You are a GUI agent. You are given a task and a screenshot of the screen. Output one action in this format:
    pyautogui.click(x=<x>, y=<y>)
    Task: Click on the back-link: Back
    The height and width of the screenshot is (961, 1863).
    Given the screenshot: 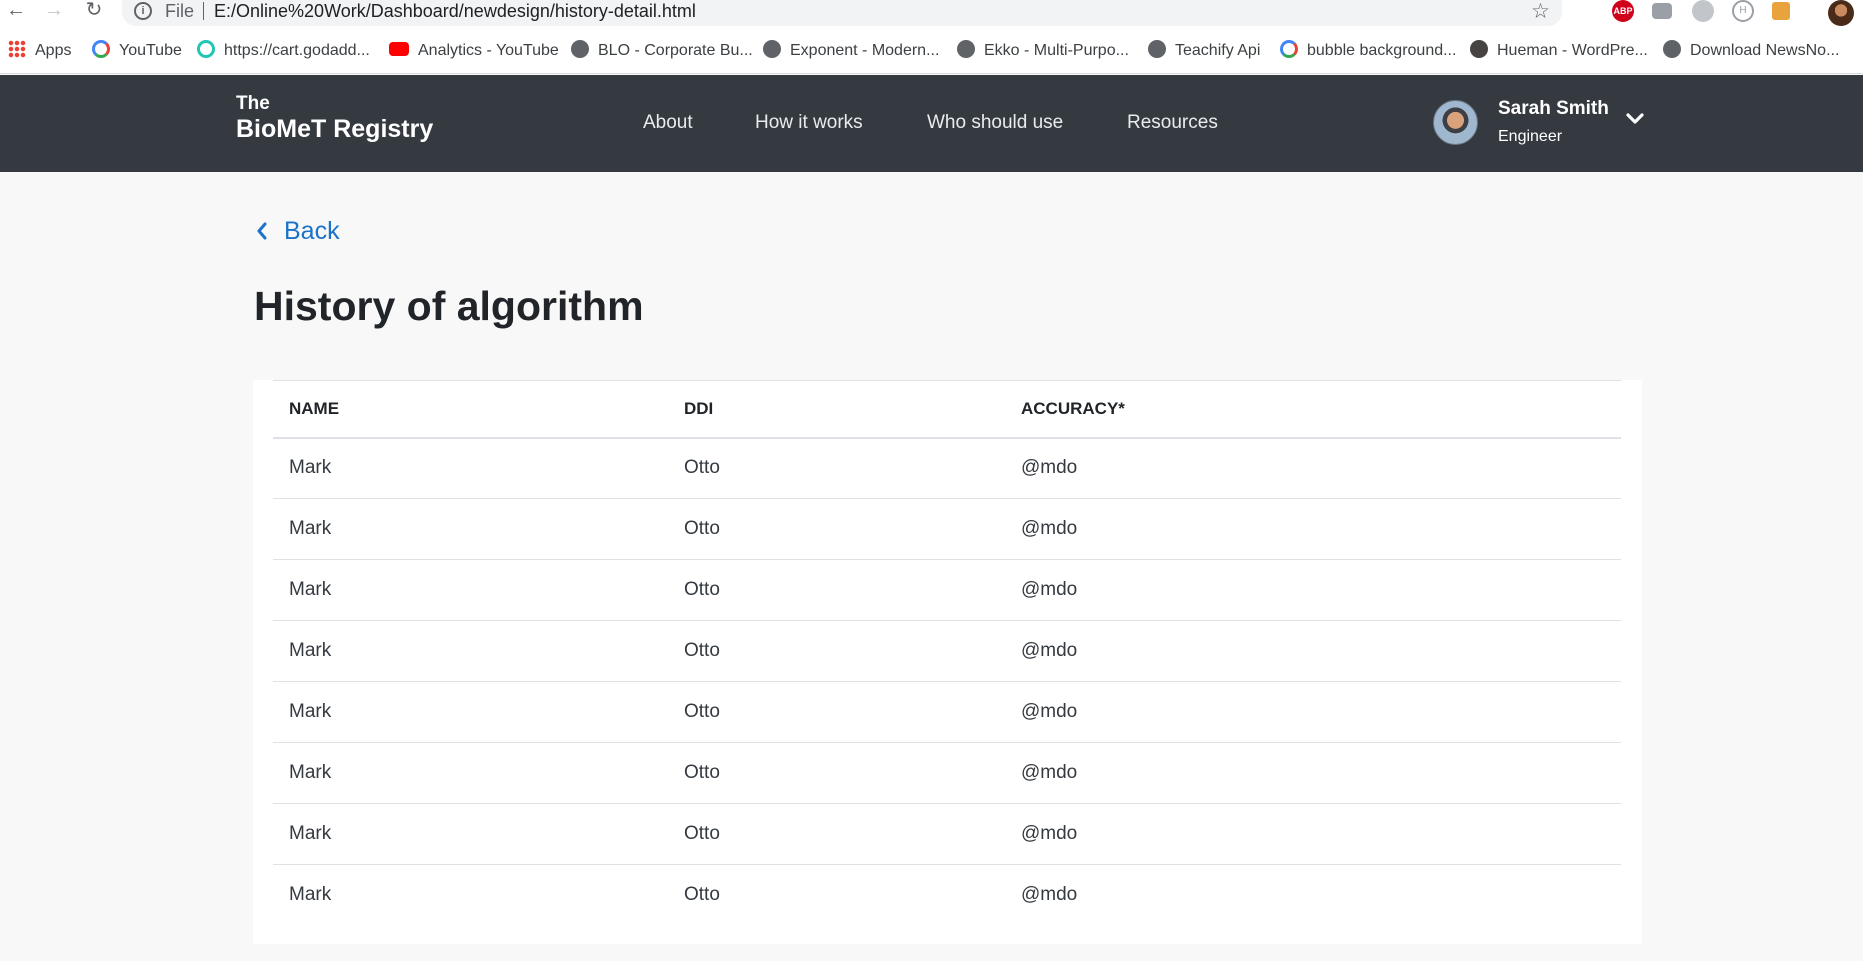 What is the action you would take?
    pyautogui.click(x=298, y=231)
    